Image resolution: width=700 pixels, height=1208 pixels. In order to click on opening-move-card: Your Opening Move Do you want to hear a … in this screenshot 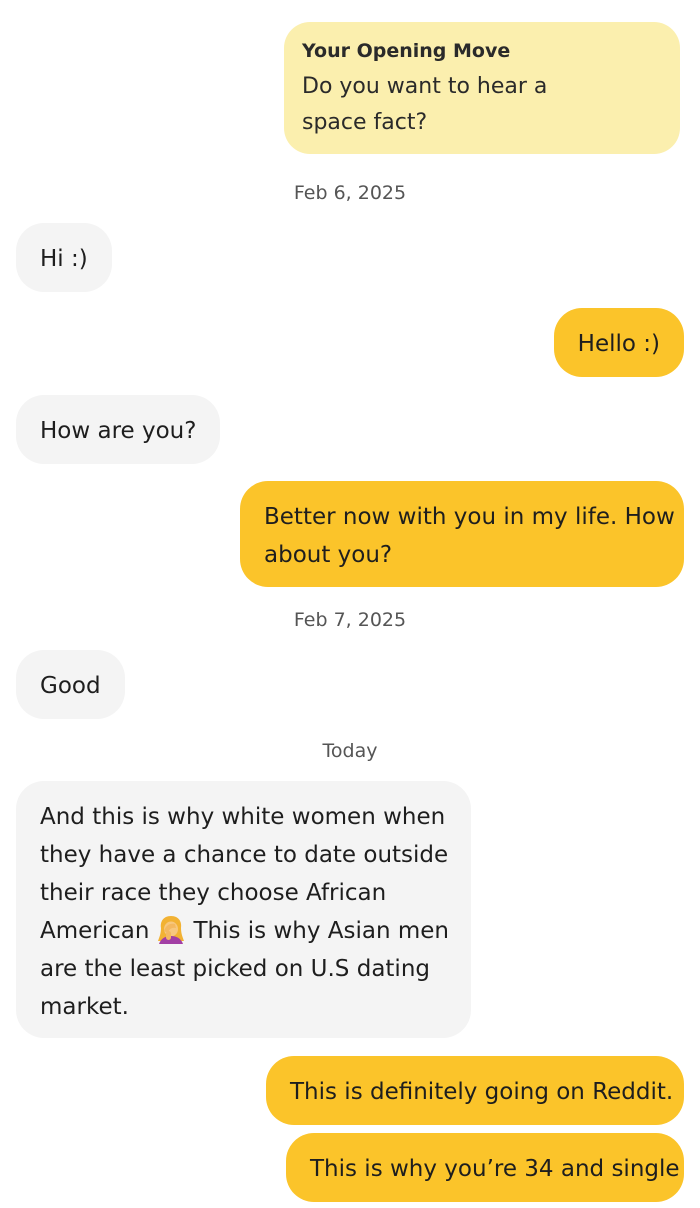, I will do `click(482, 88)`.